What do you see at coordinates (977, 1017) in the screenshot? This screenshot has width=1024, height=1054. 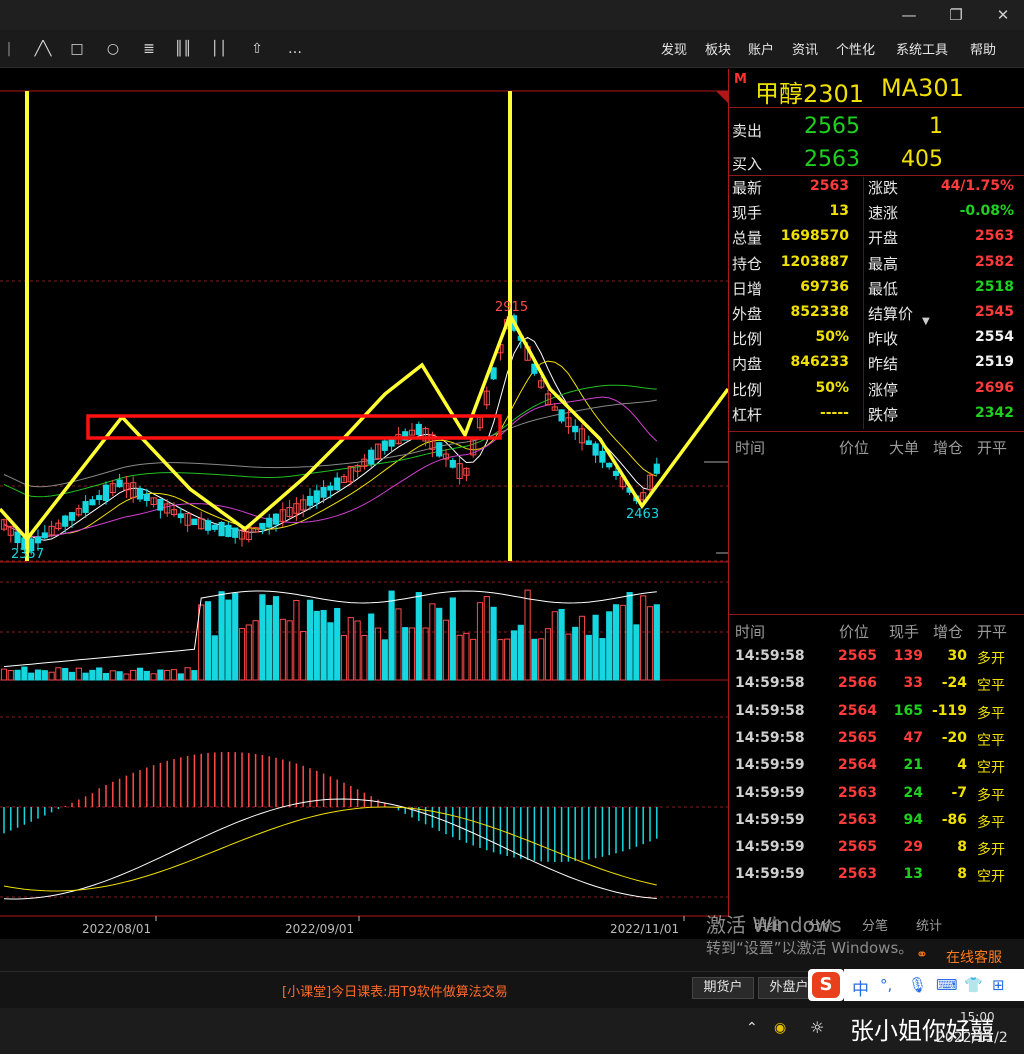 I see `tray-time: 15:00` at bounding box center [977, 1017].